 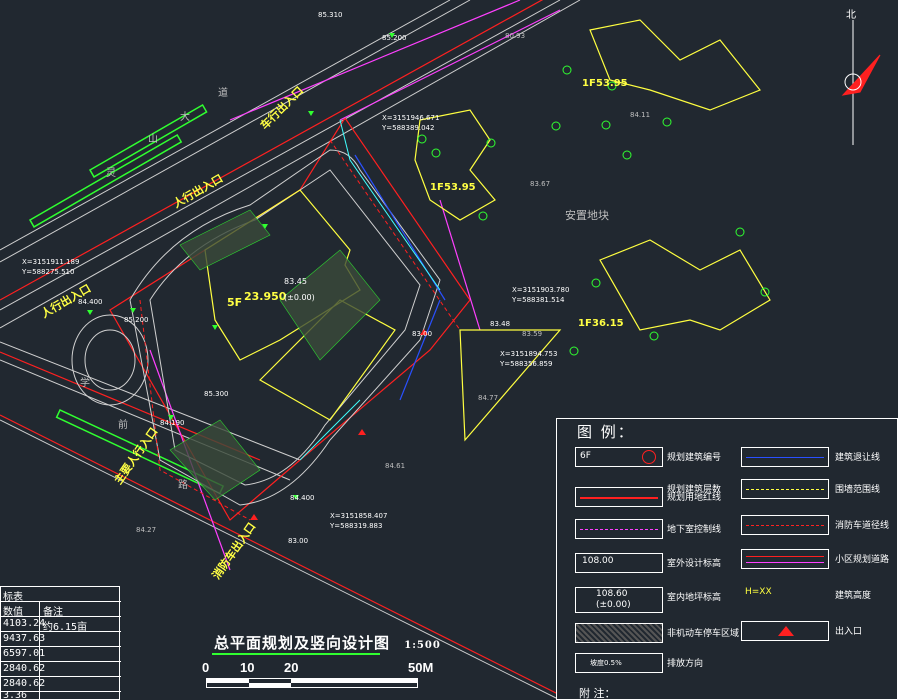 What do you see at coordinates (649, 457) in the screenshot?
I see `legend-circle-icon` at bounding box center [649, 457].